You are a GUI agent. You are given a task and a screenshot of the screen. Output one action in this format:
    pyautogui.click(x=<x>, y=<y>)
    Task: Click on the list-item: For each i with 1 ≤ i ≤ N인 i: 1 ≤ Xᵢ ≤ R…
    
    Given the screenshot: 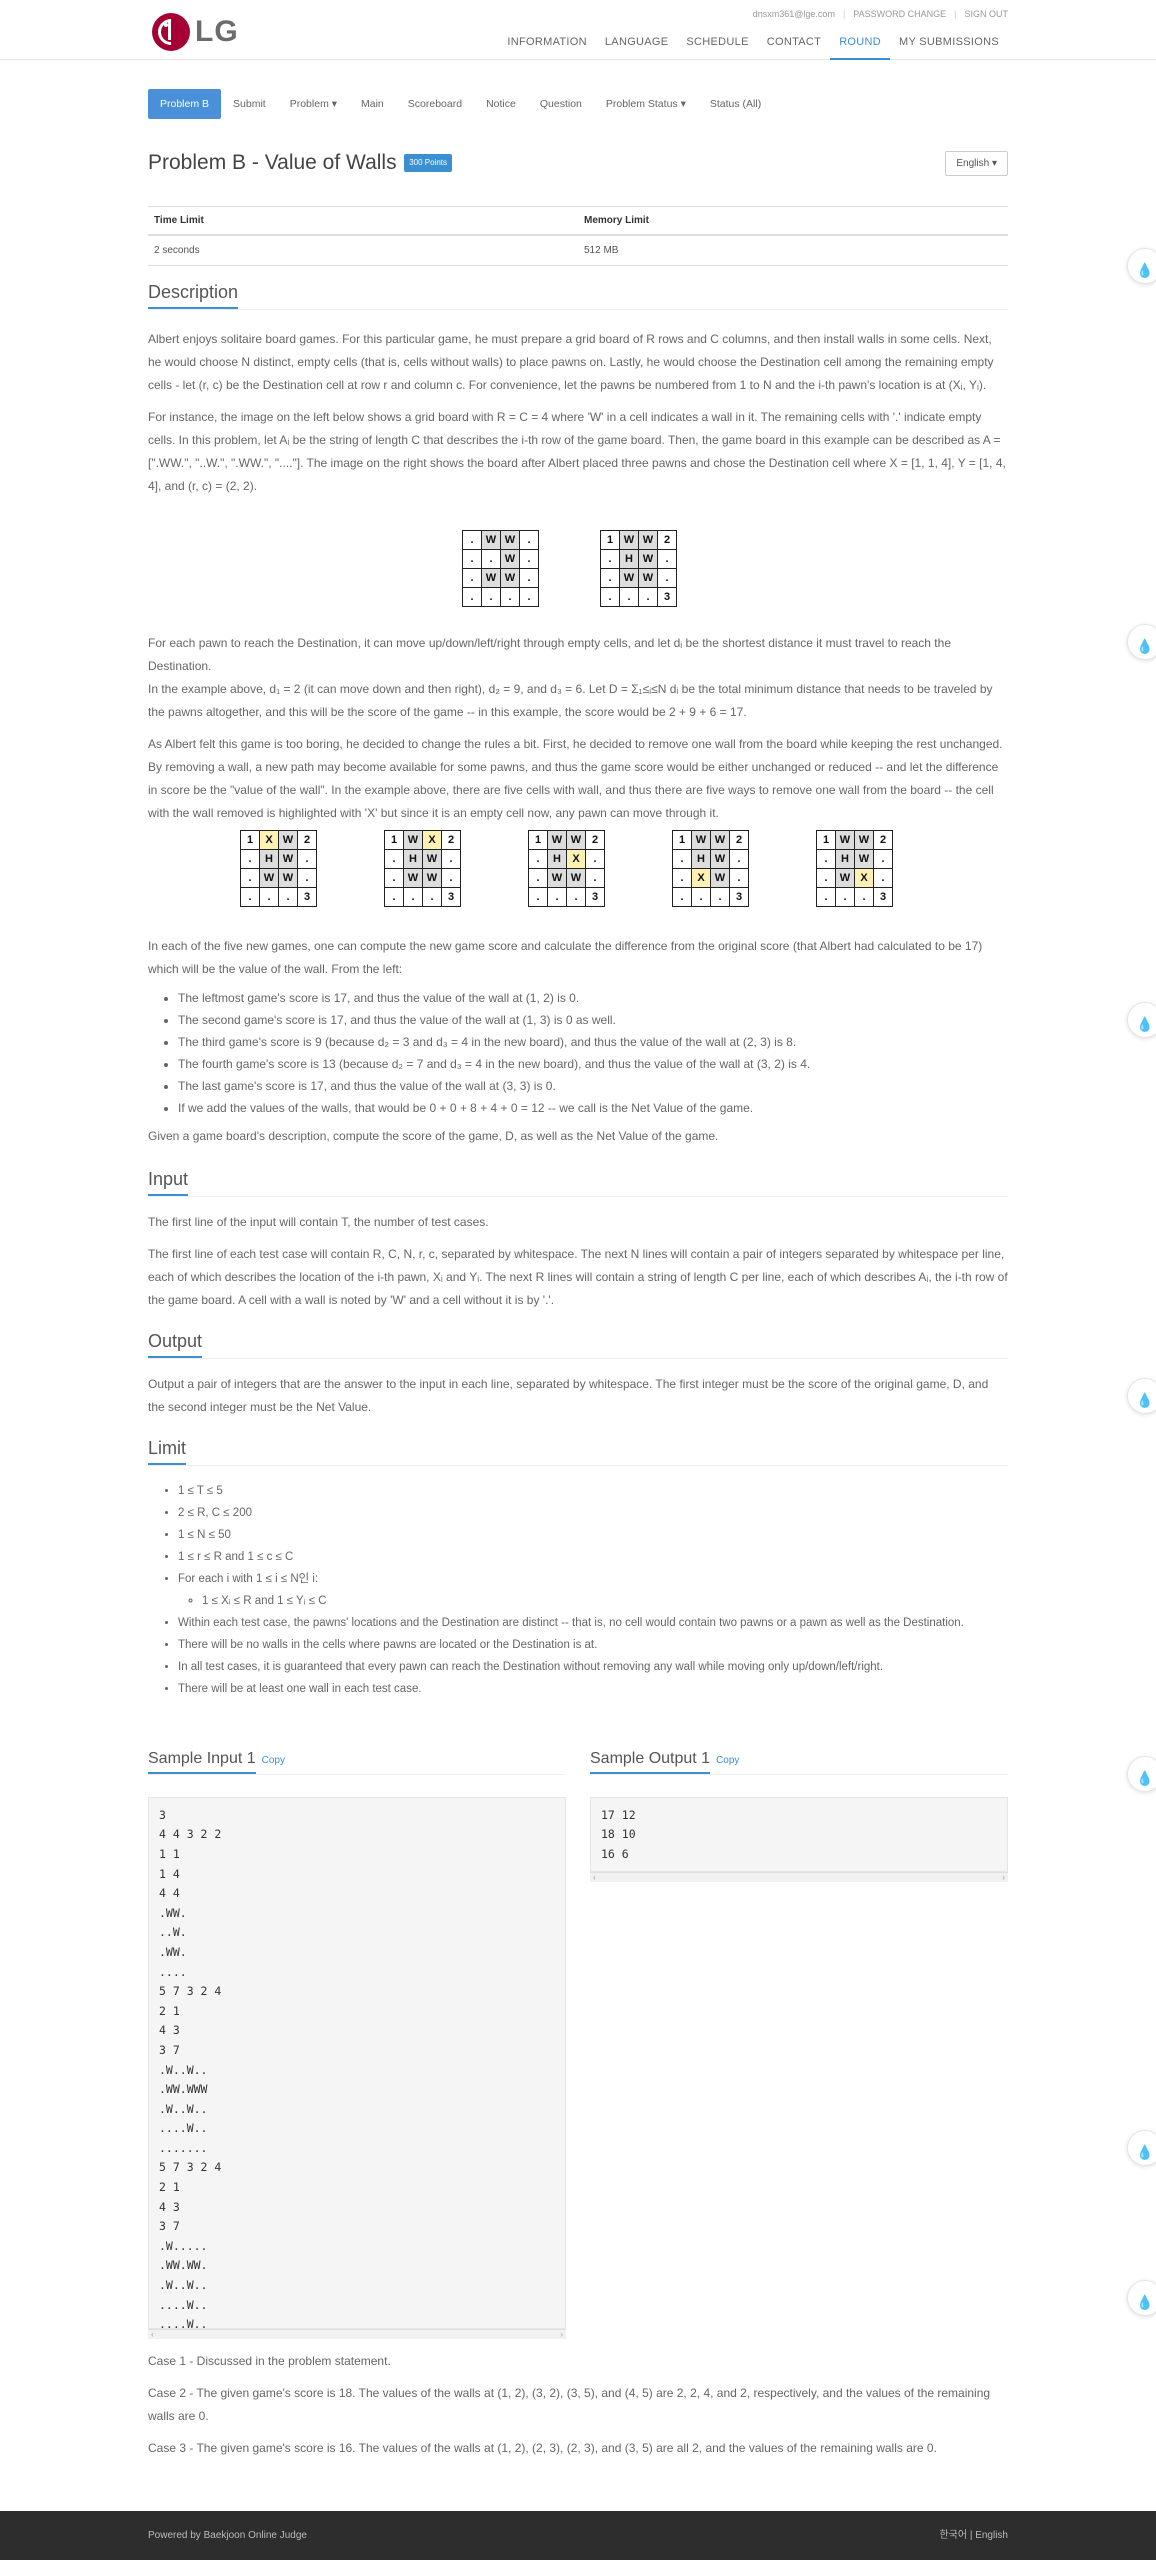 What is the action you would take?
    pyautogui.click(x=593, y=1590)
    